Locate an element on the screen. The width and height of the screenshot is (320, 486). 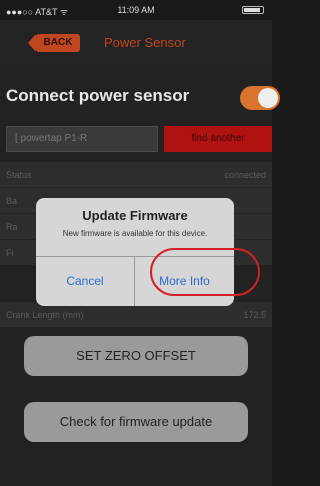
set-zero-offset-button: SET ZERO OFFSET is located at coordinates (136, 356).